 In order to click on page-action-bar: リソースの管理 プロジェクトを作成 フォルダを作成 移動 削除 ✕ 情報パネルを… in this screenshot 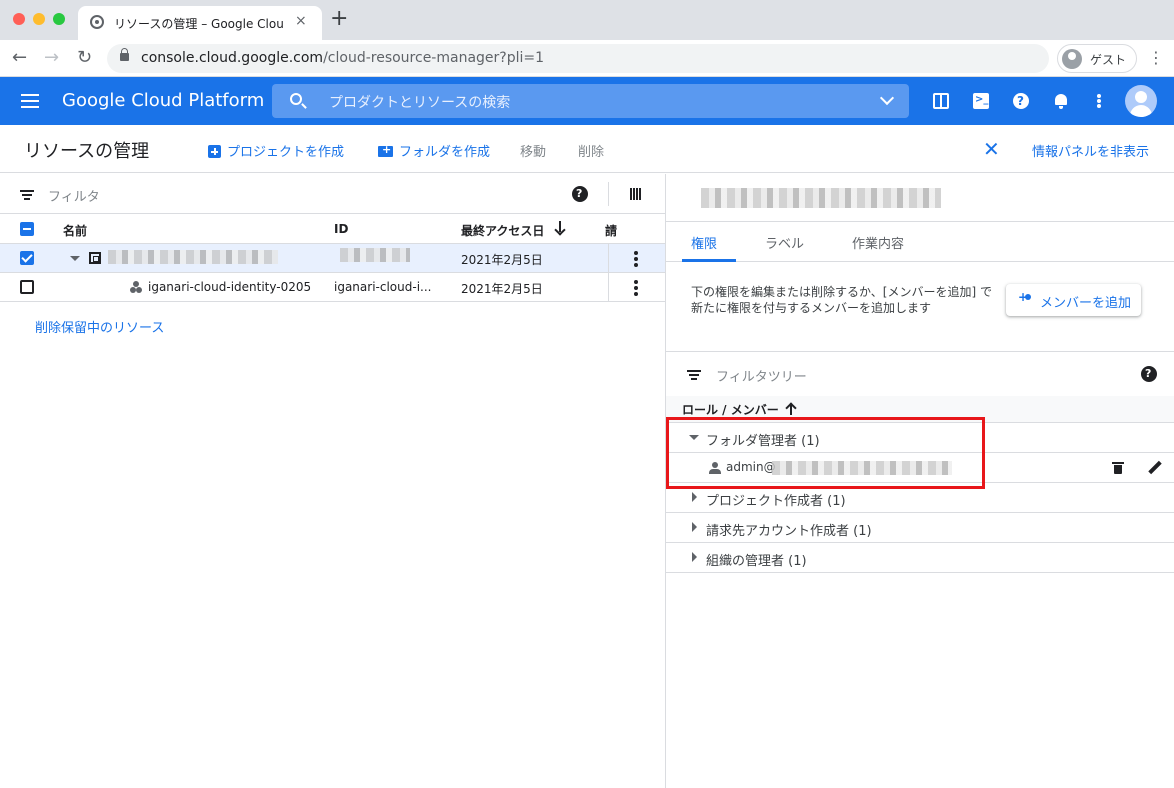, I will do `click(587, 149)`.